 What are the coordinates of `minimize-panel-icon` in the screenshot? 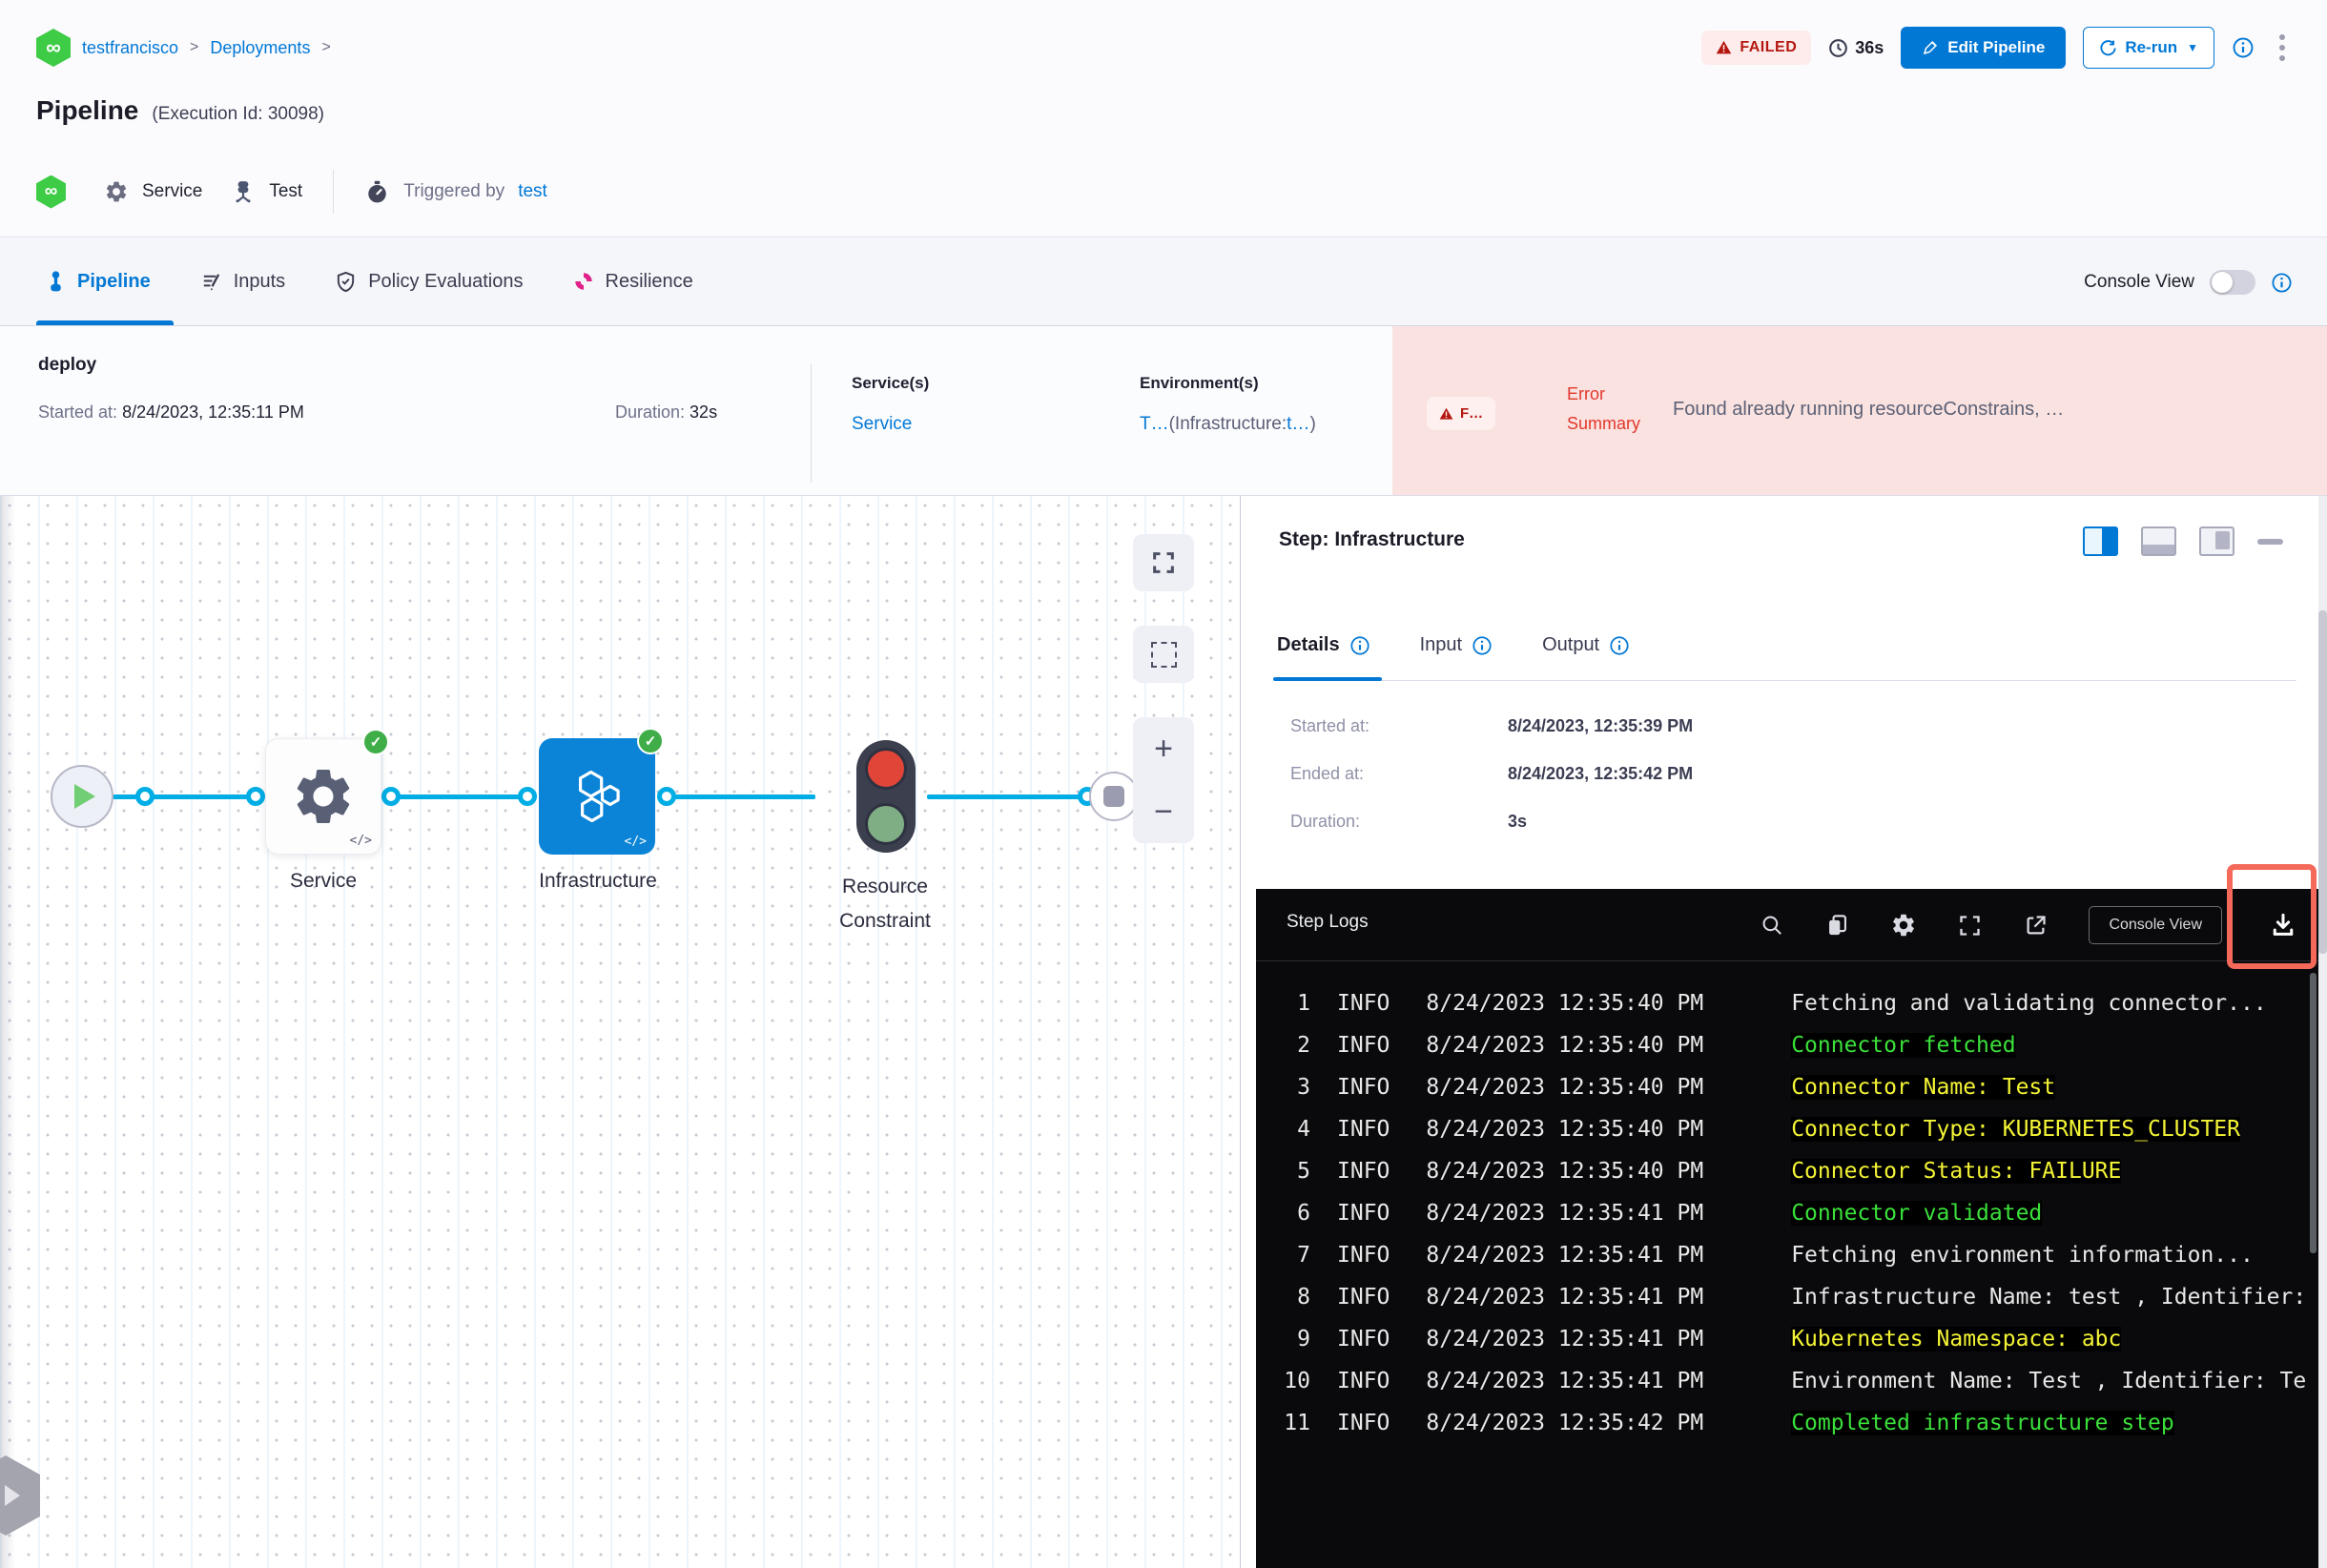 It's located at (2270, 541).